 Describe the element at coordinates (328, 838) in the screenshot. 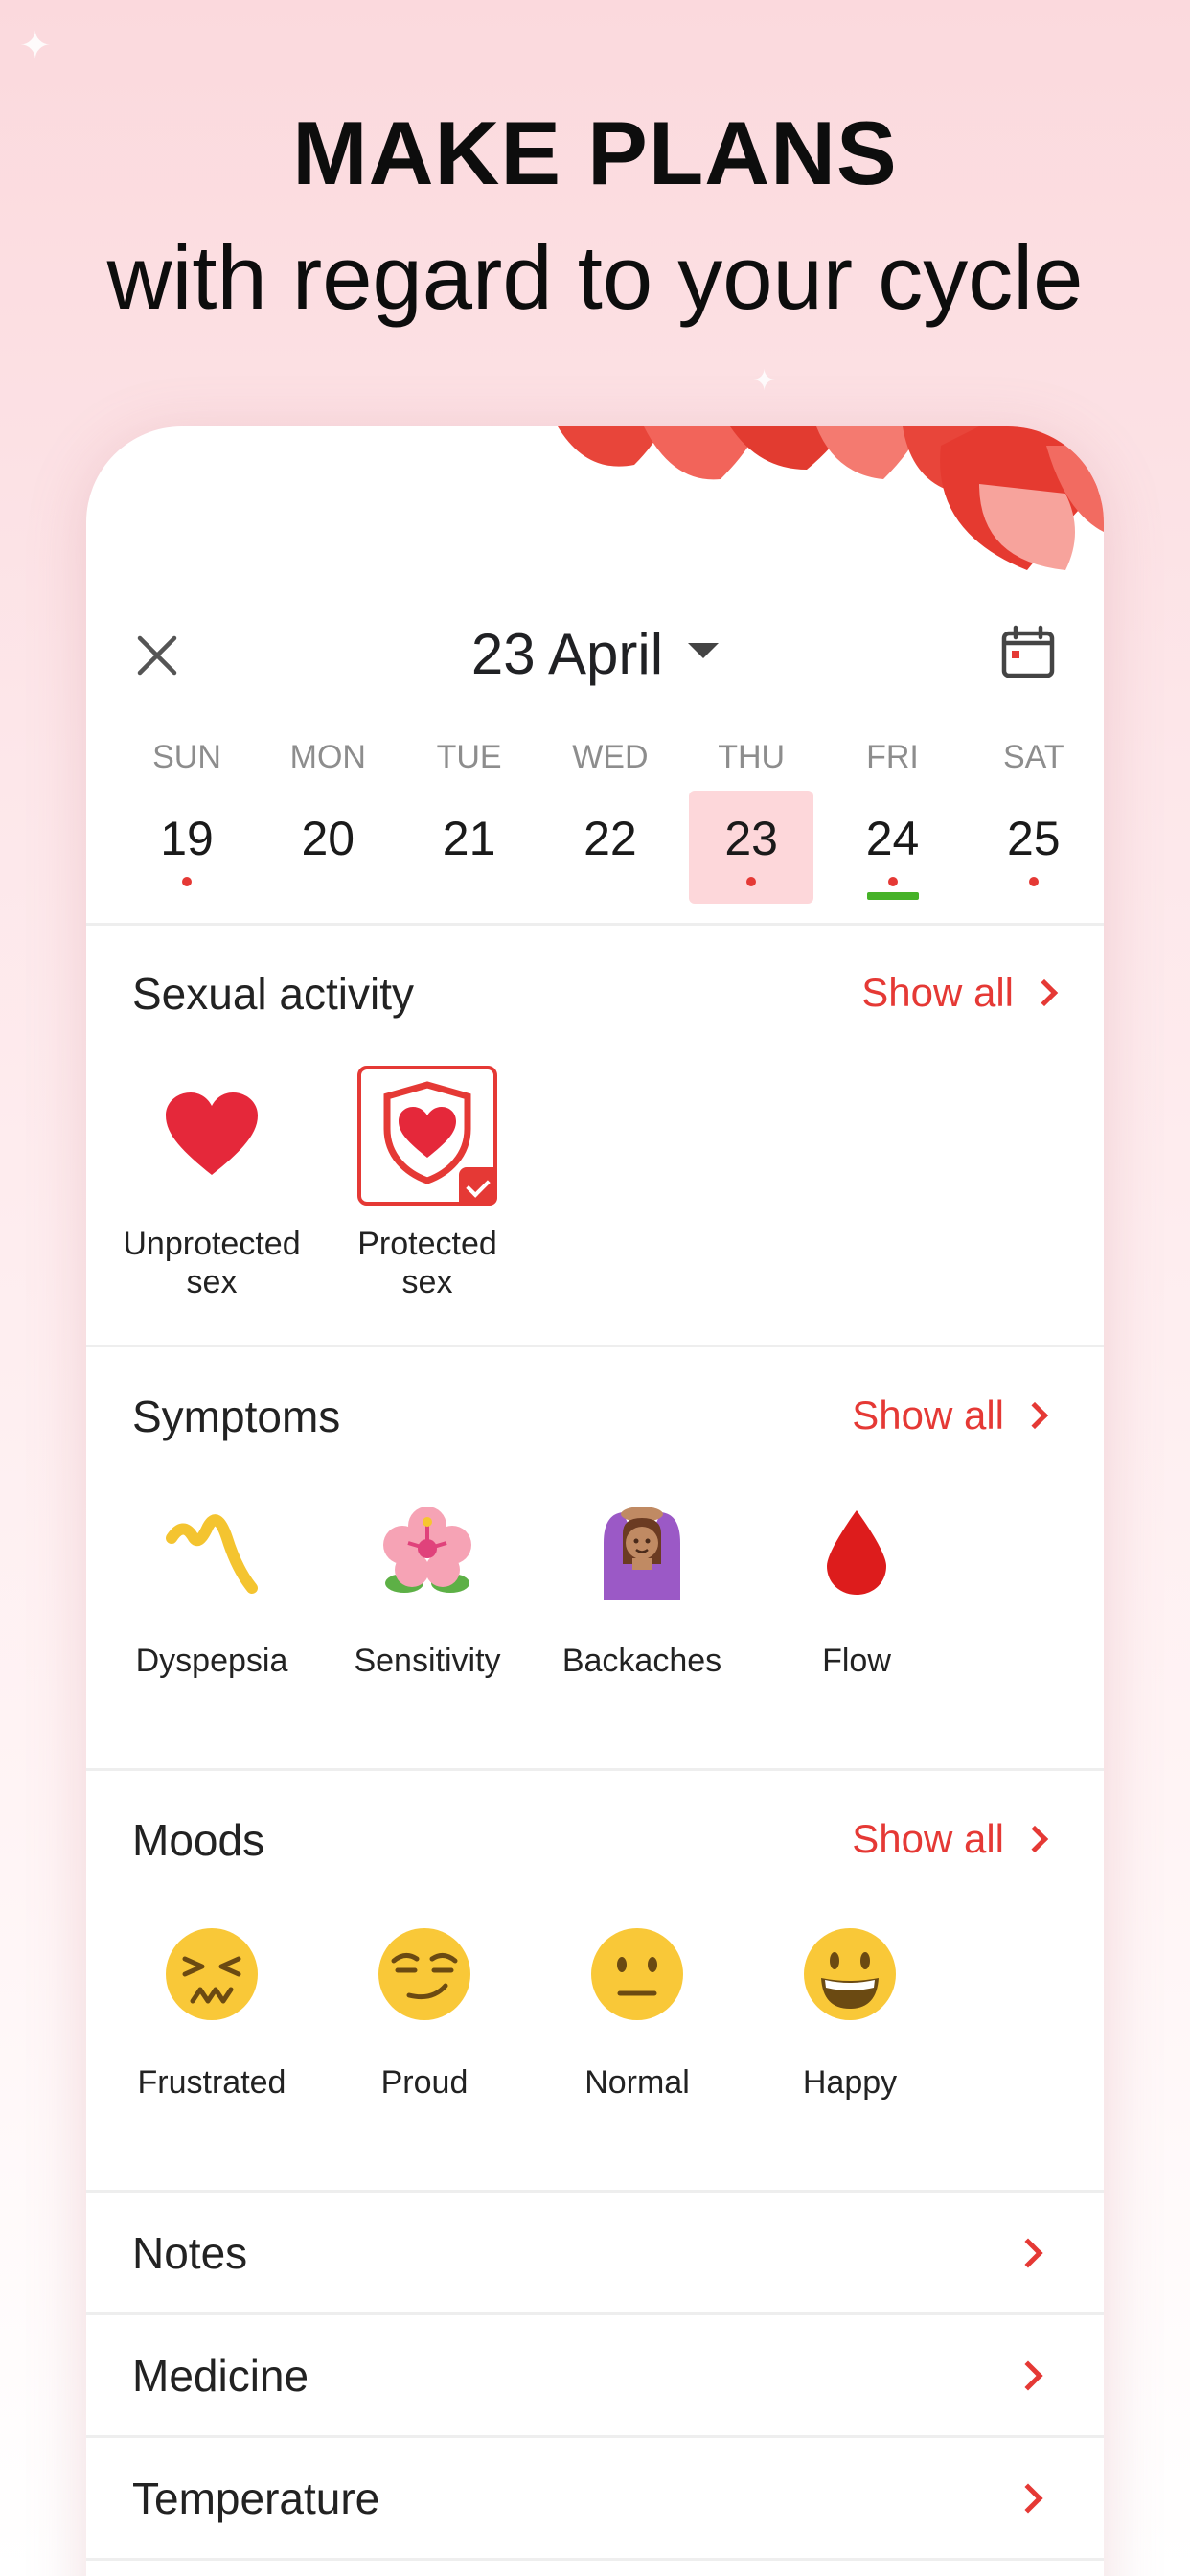

I see `day-number-text: 20` at that location.